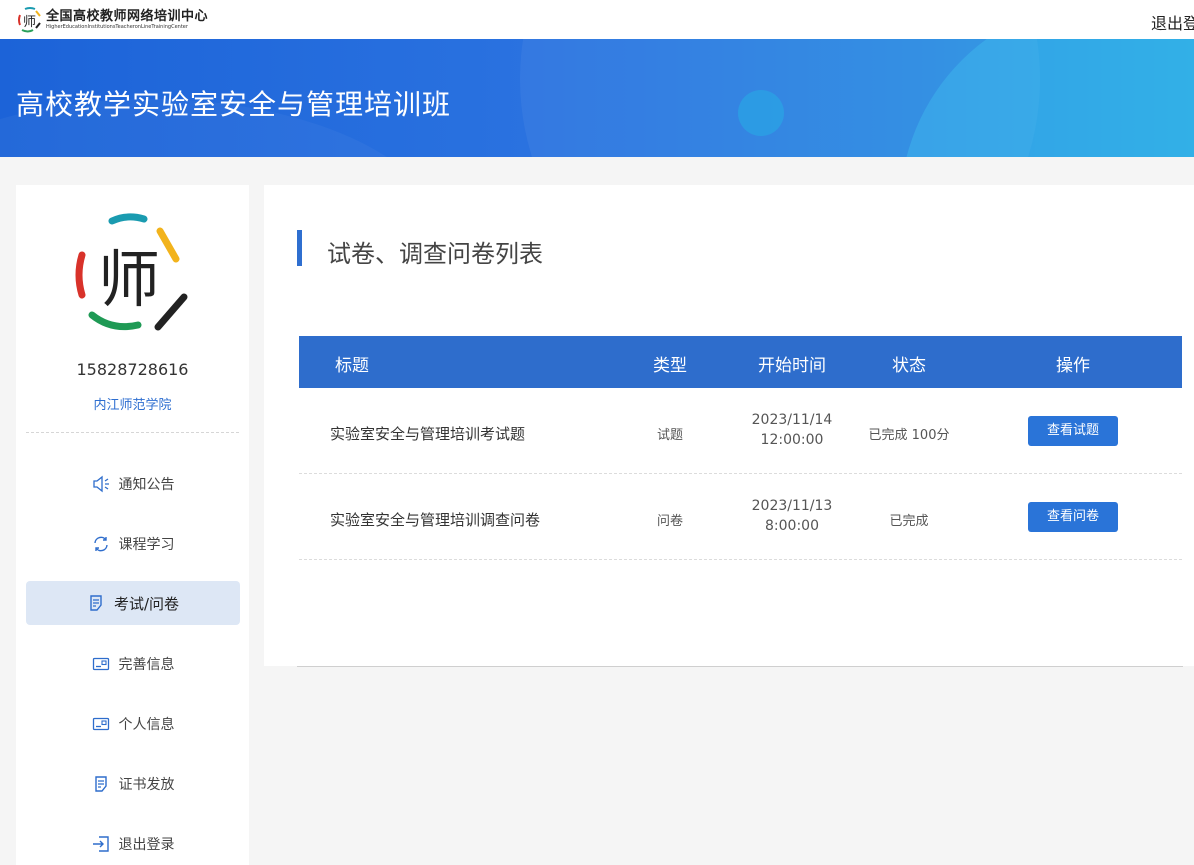 Image resolution: width=1194 pixels, height=865 pixels. I want to click on sidebar-item-label: 退出登录, so click(146, 845).